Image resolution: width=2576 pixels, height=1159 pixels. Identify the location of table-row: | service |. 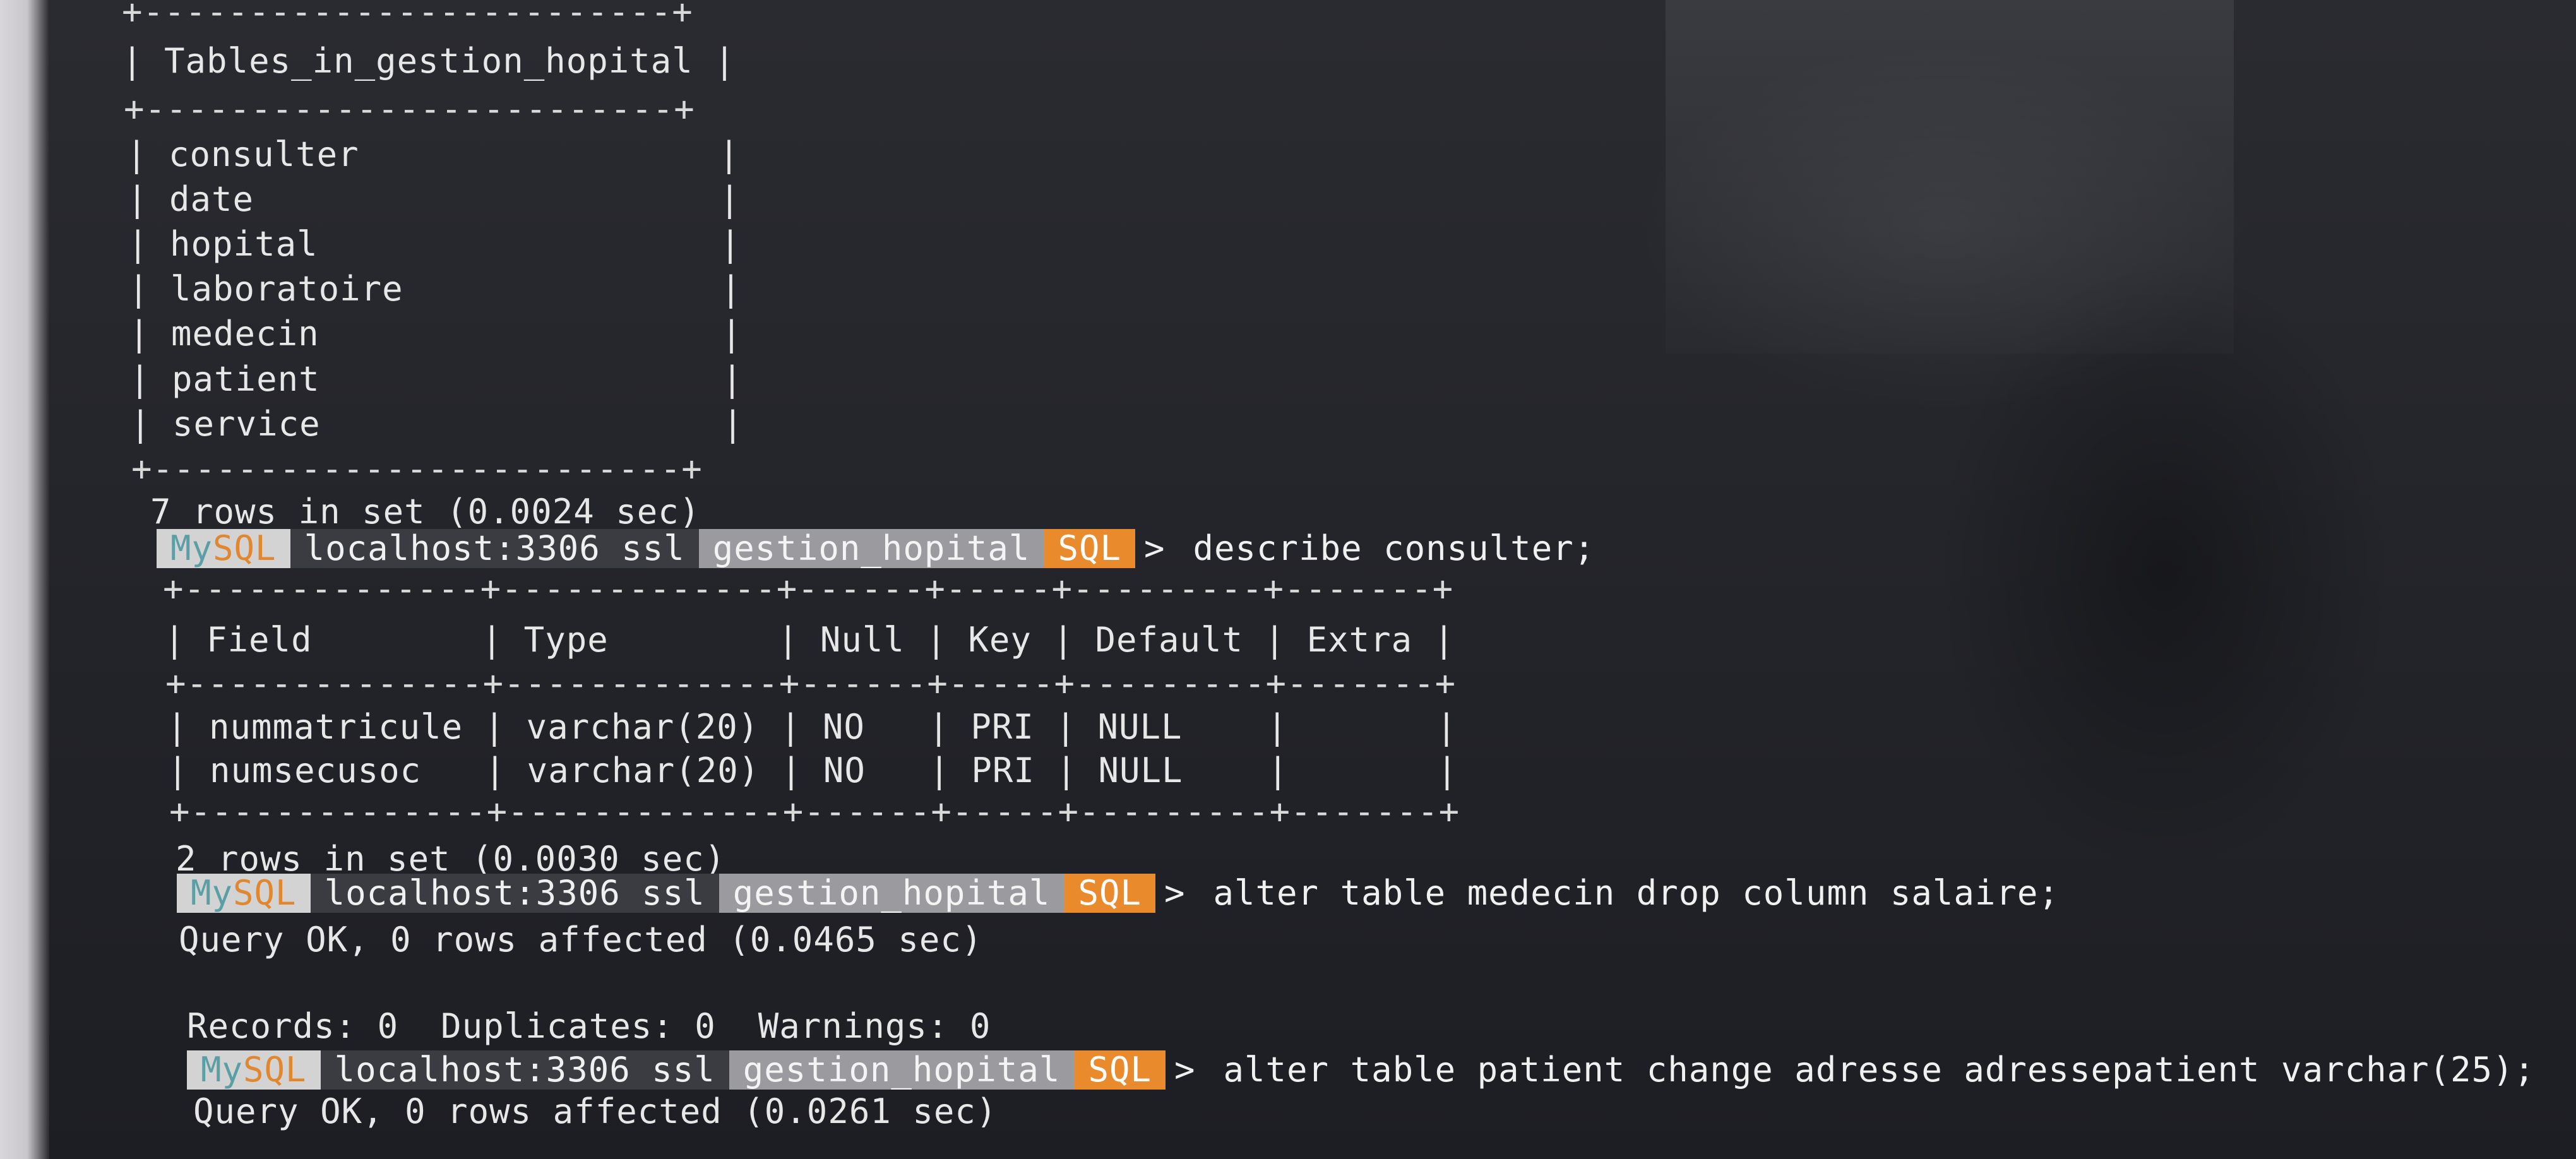
(437, 424).